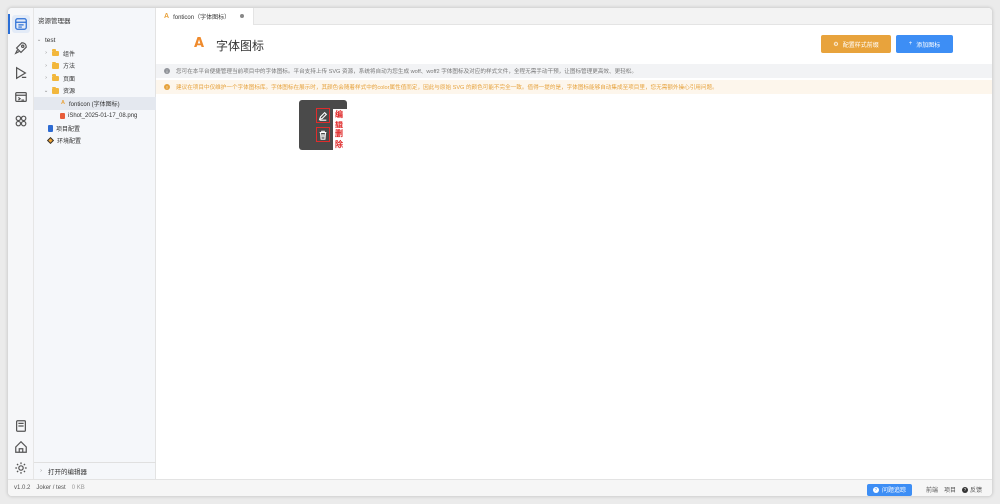 The width and height of the screenshot is (1000, 504). I want to click on run-icon, so click(21, 73).